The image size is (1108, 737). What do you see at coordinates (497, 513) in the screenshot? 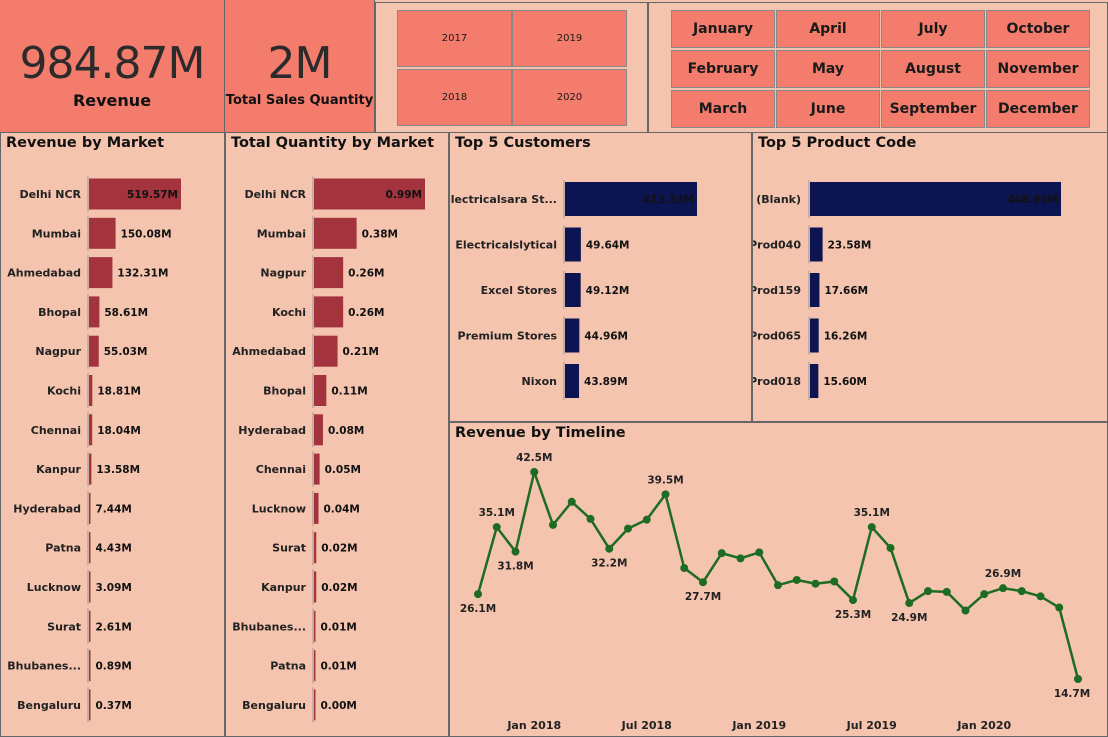
I see `timeline-data-label: 35.1M` at bounding box center [497, 513].